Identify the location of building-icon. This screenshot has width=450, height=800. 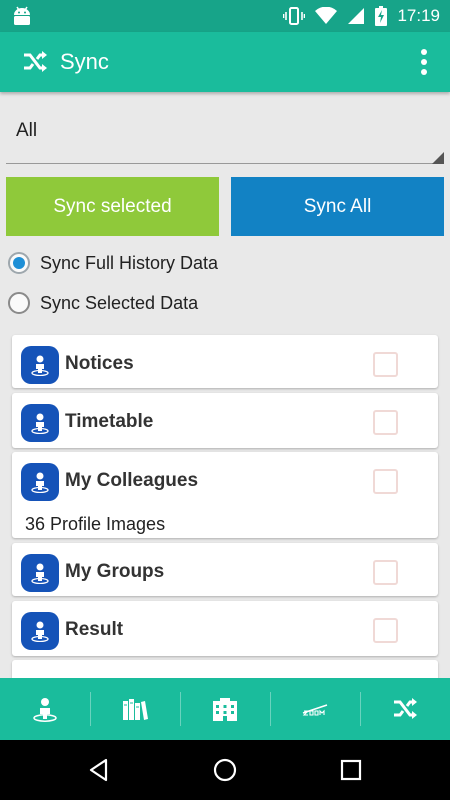
(225, 709).